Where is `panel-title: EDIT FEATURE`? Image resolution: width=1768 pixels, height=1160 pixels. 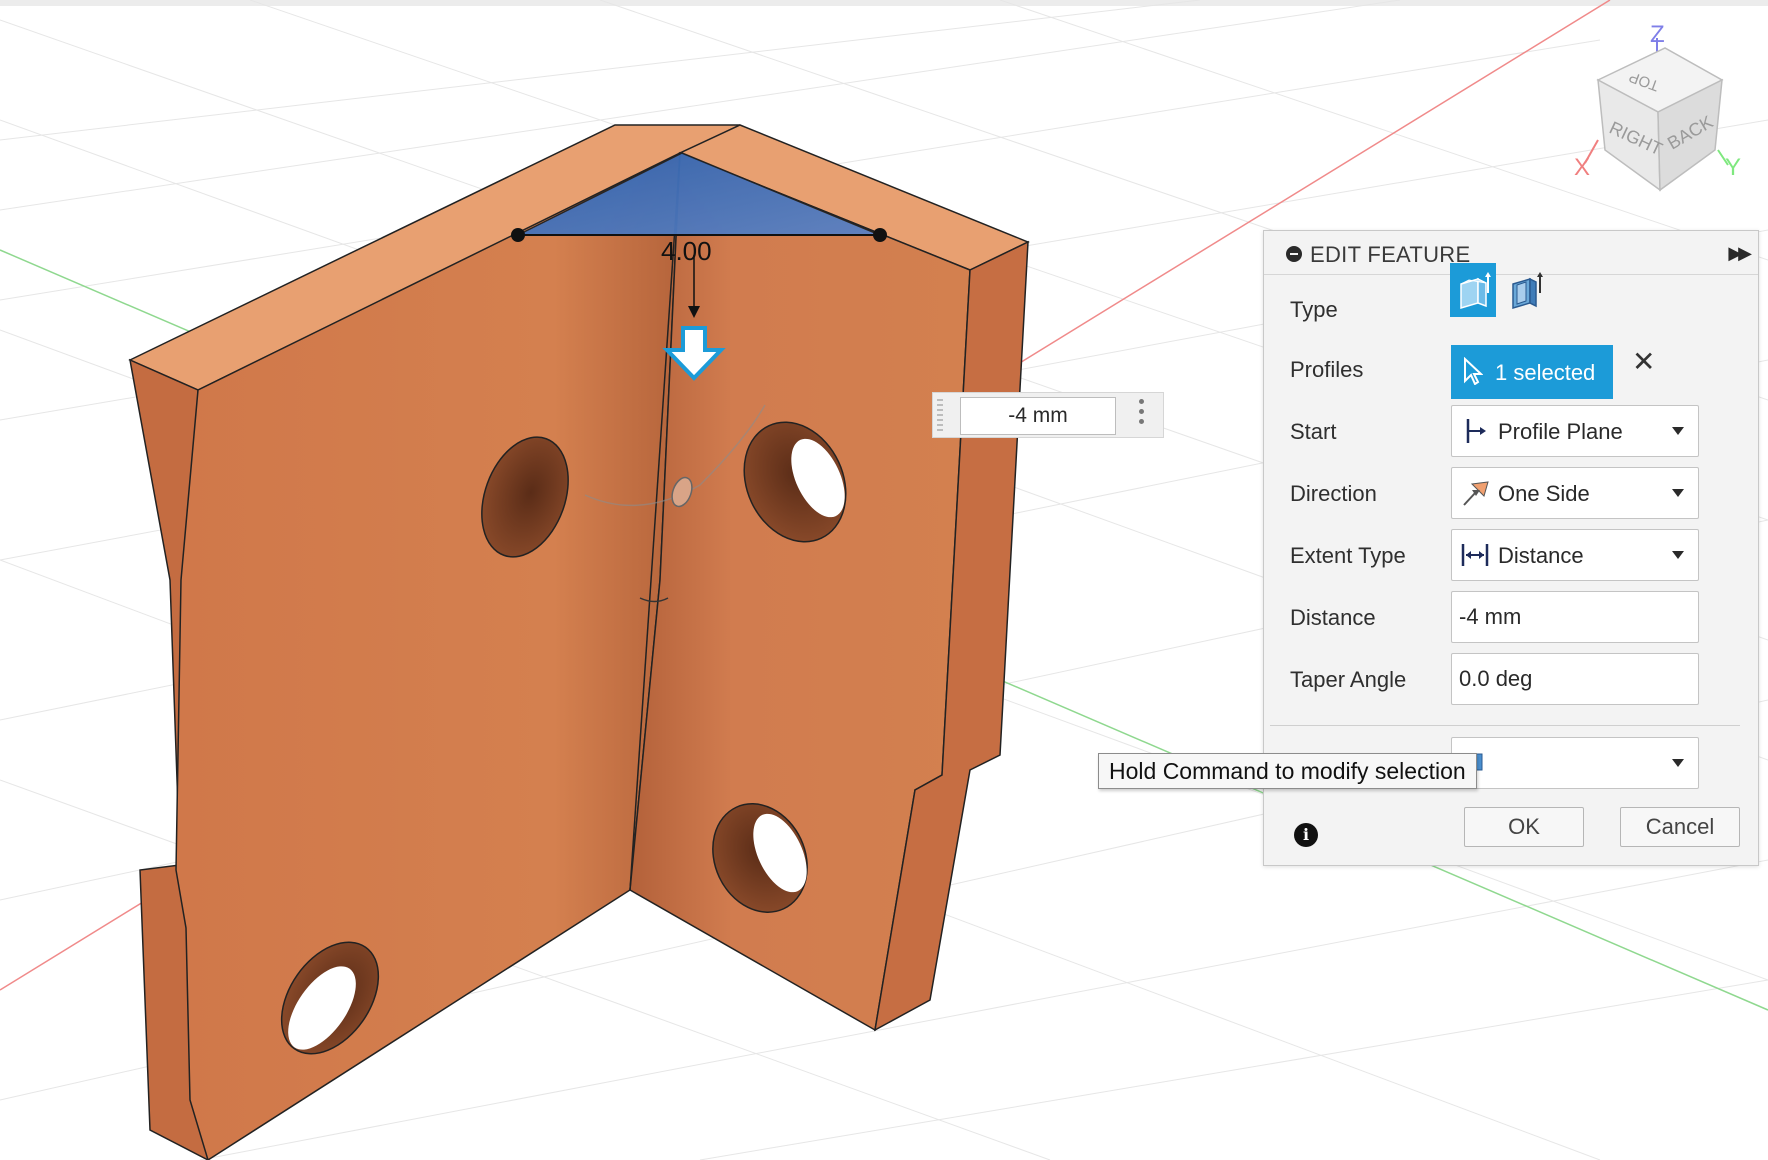
panel-title: EDIT FEATURE is located at coordinates (1390, 254).